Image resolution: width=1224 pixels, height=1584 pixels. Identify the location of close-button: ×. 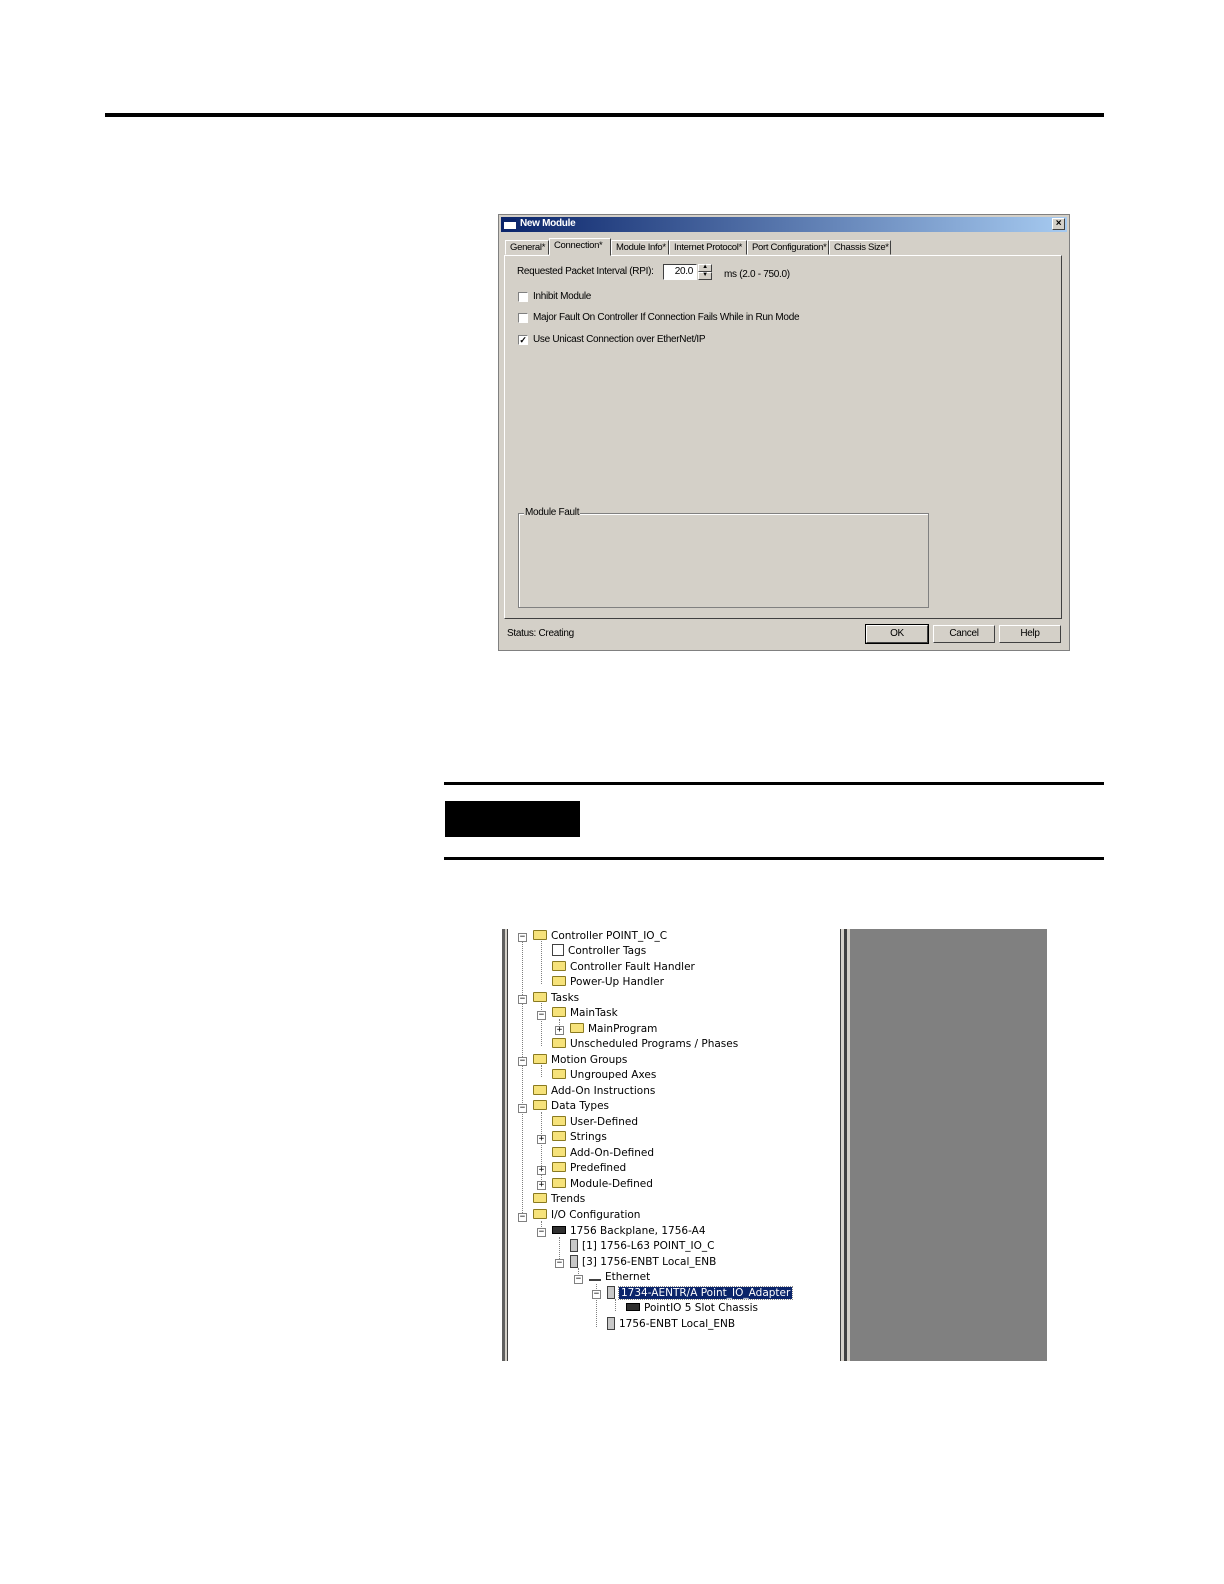
(1058, 224).